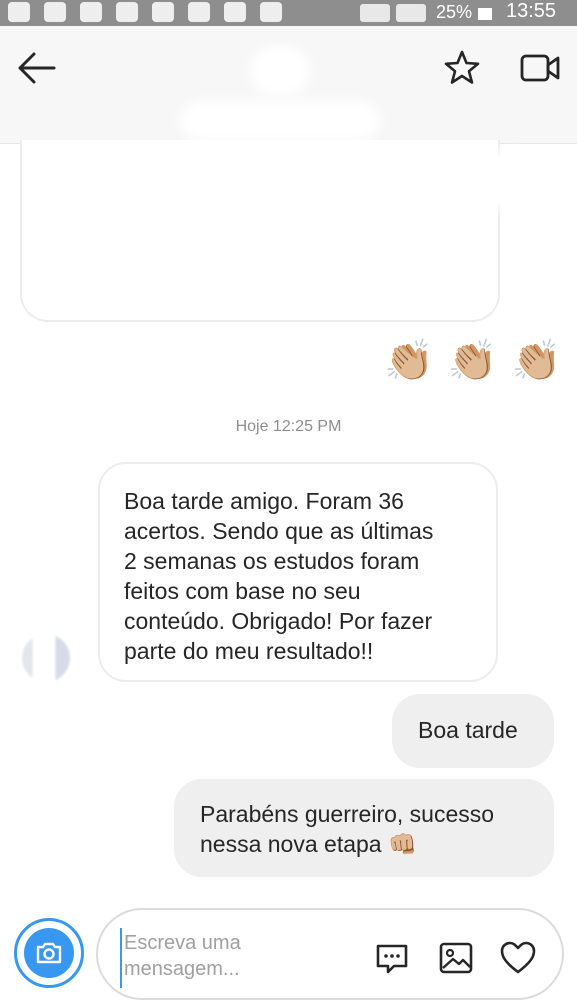  Describe the element at coordinates (55, 12) in the screenshot. I see `facebook-icon` at that location.